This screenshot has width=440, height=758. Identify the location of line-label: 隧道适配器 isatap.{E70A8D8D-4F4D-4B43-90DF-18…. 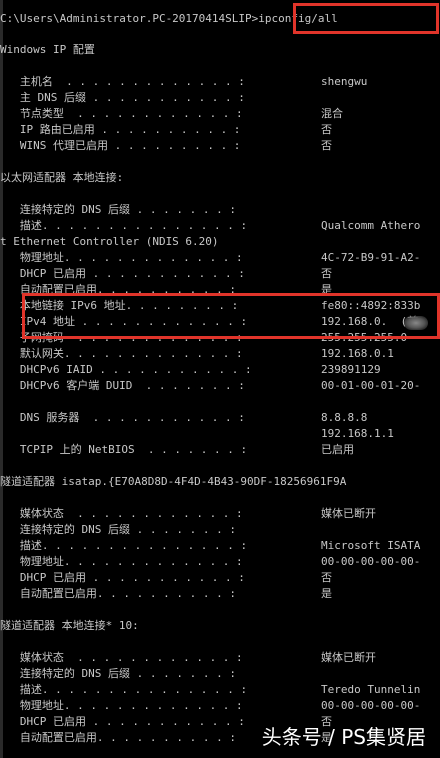
(173, 481).